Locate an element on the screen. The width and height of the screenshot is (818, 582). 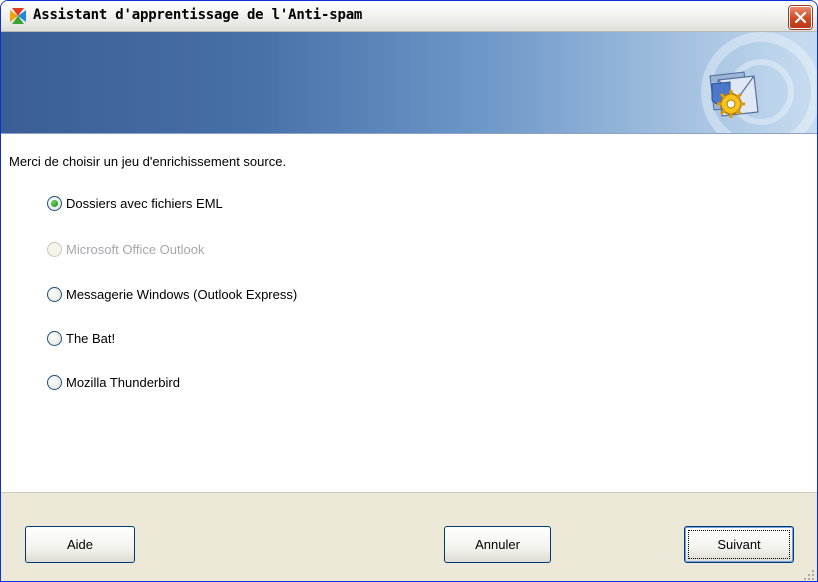
option-label: Mozilla Thunderbird is located at coordinates (123, 382).